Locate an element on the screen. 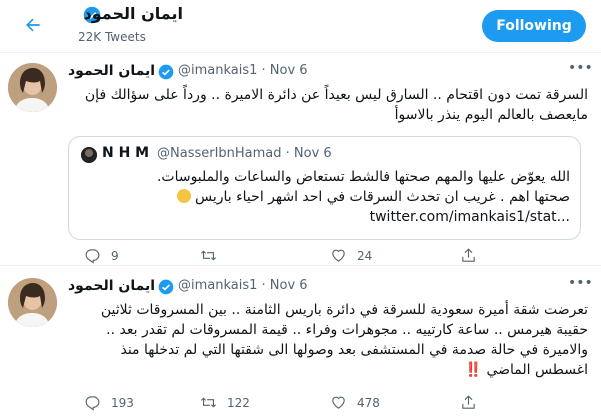 Image resolution: width=601 pixels, height=420 pixels. reply-count: 193 is located at coordinates (122, 402).